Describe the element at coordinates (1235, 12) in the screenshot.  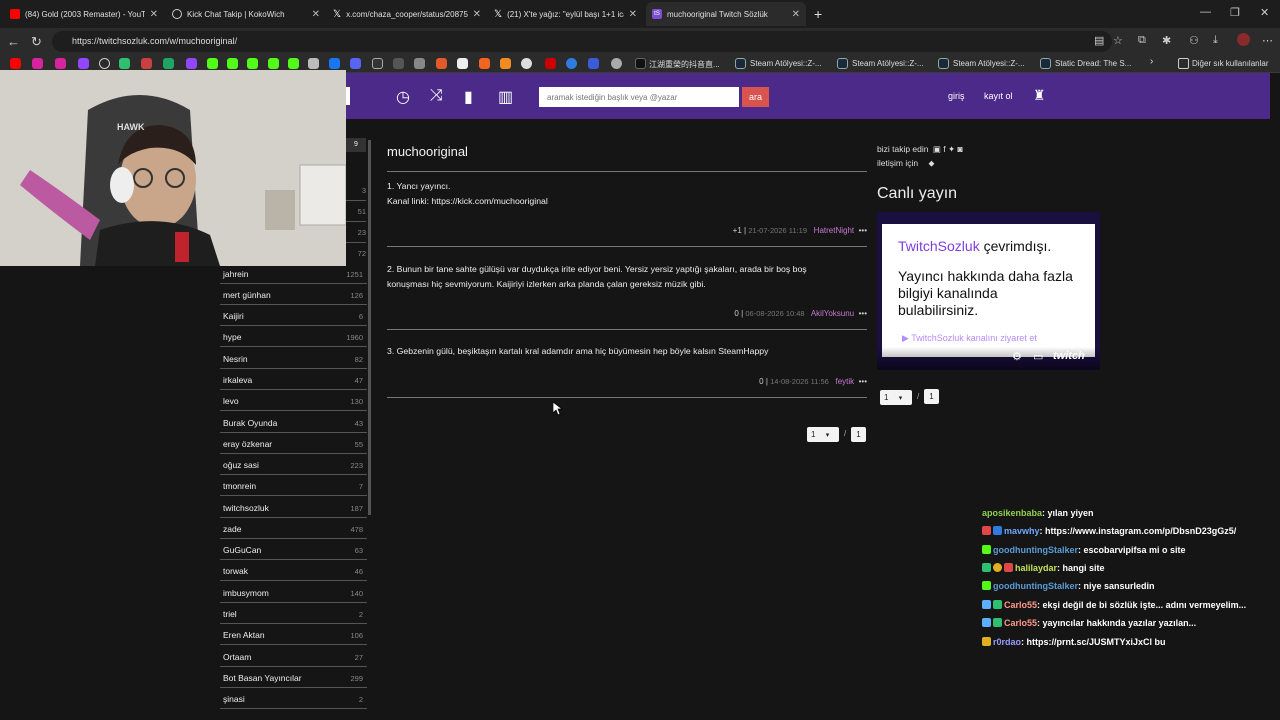
I see `maximize-icon: ❐` at that location.